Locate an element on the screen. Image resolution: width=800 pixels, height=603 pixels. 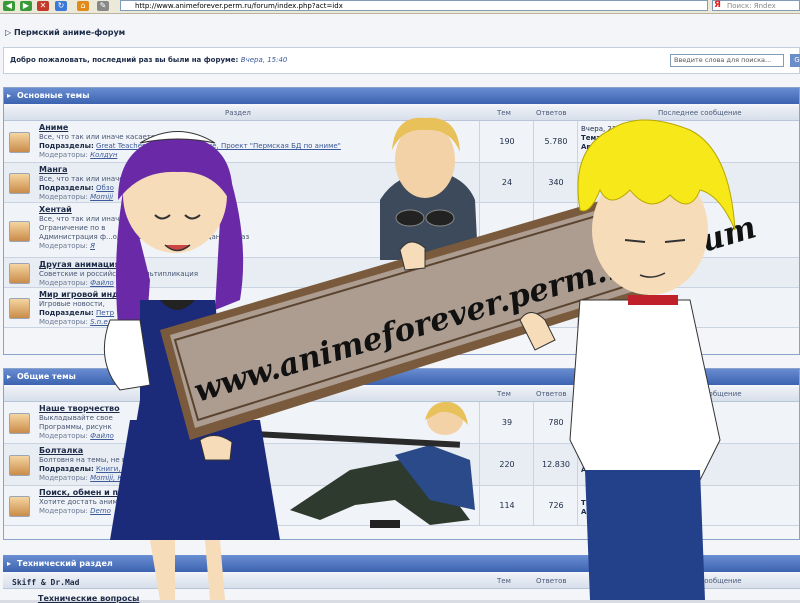
background-character-sniper is located at coordinates (362, 464).